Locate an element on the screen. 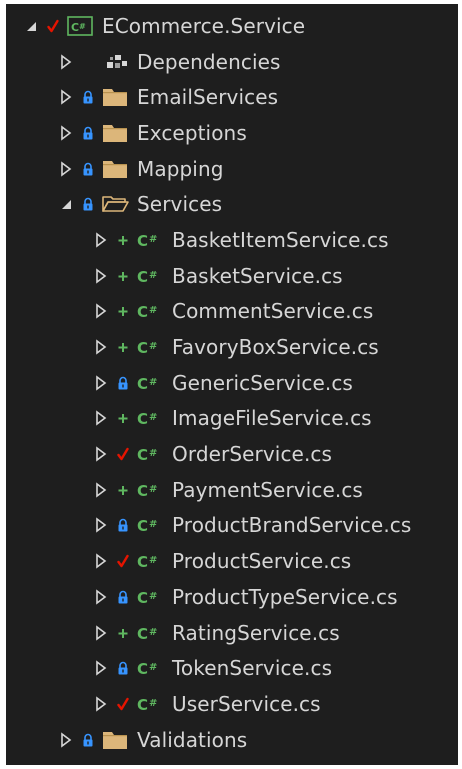 Image resolution: width=462 pixels, height=769 pixels. tree-item-file: C # ImageFileService.cs is located at coordinates (232, 419).